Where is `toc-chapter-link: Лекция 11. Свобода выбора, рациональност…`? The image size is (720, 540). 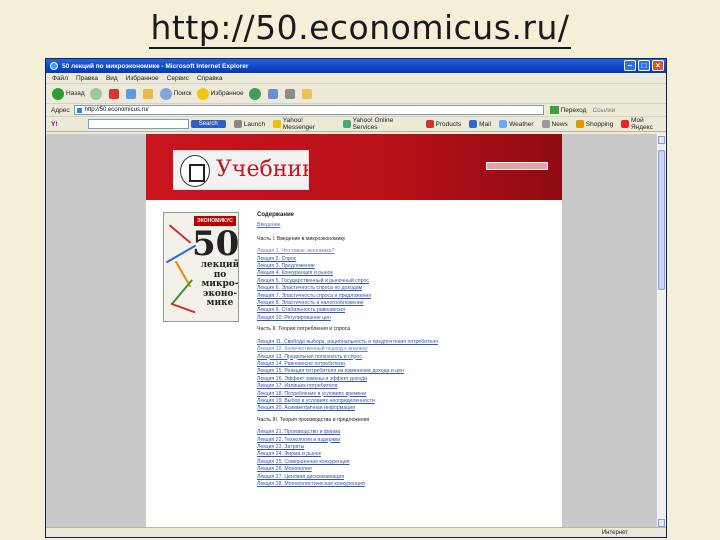
toc-chapter-link: Лекция 11. Свобода выбора, рациональност… is located at coordinates (402, 342).